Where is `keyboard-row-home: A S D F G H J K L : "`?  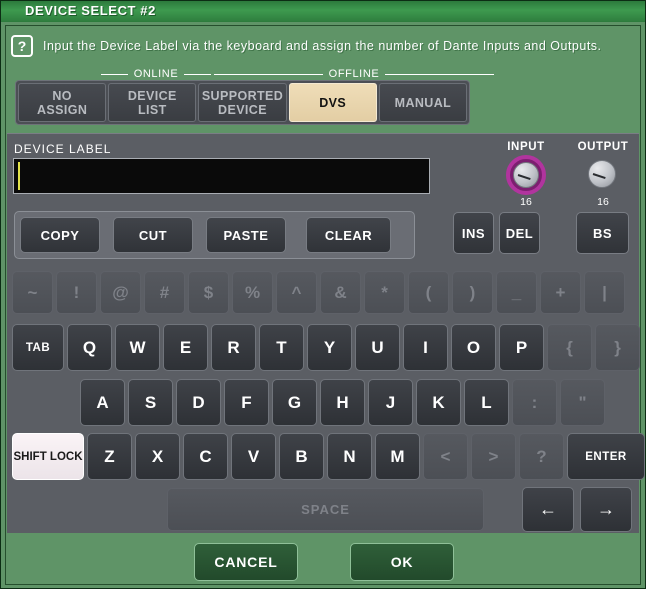 keyboard-row-home: A S D F G H J K L : " is located at coordinates (342, 402).